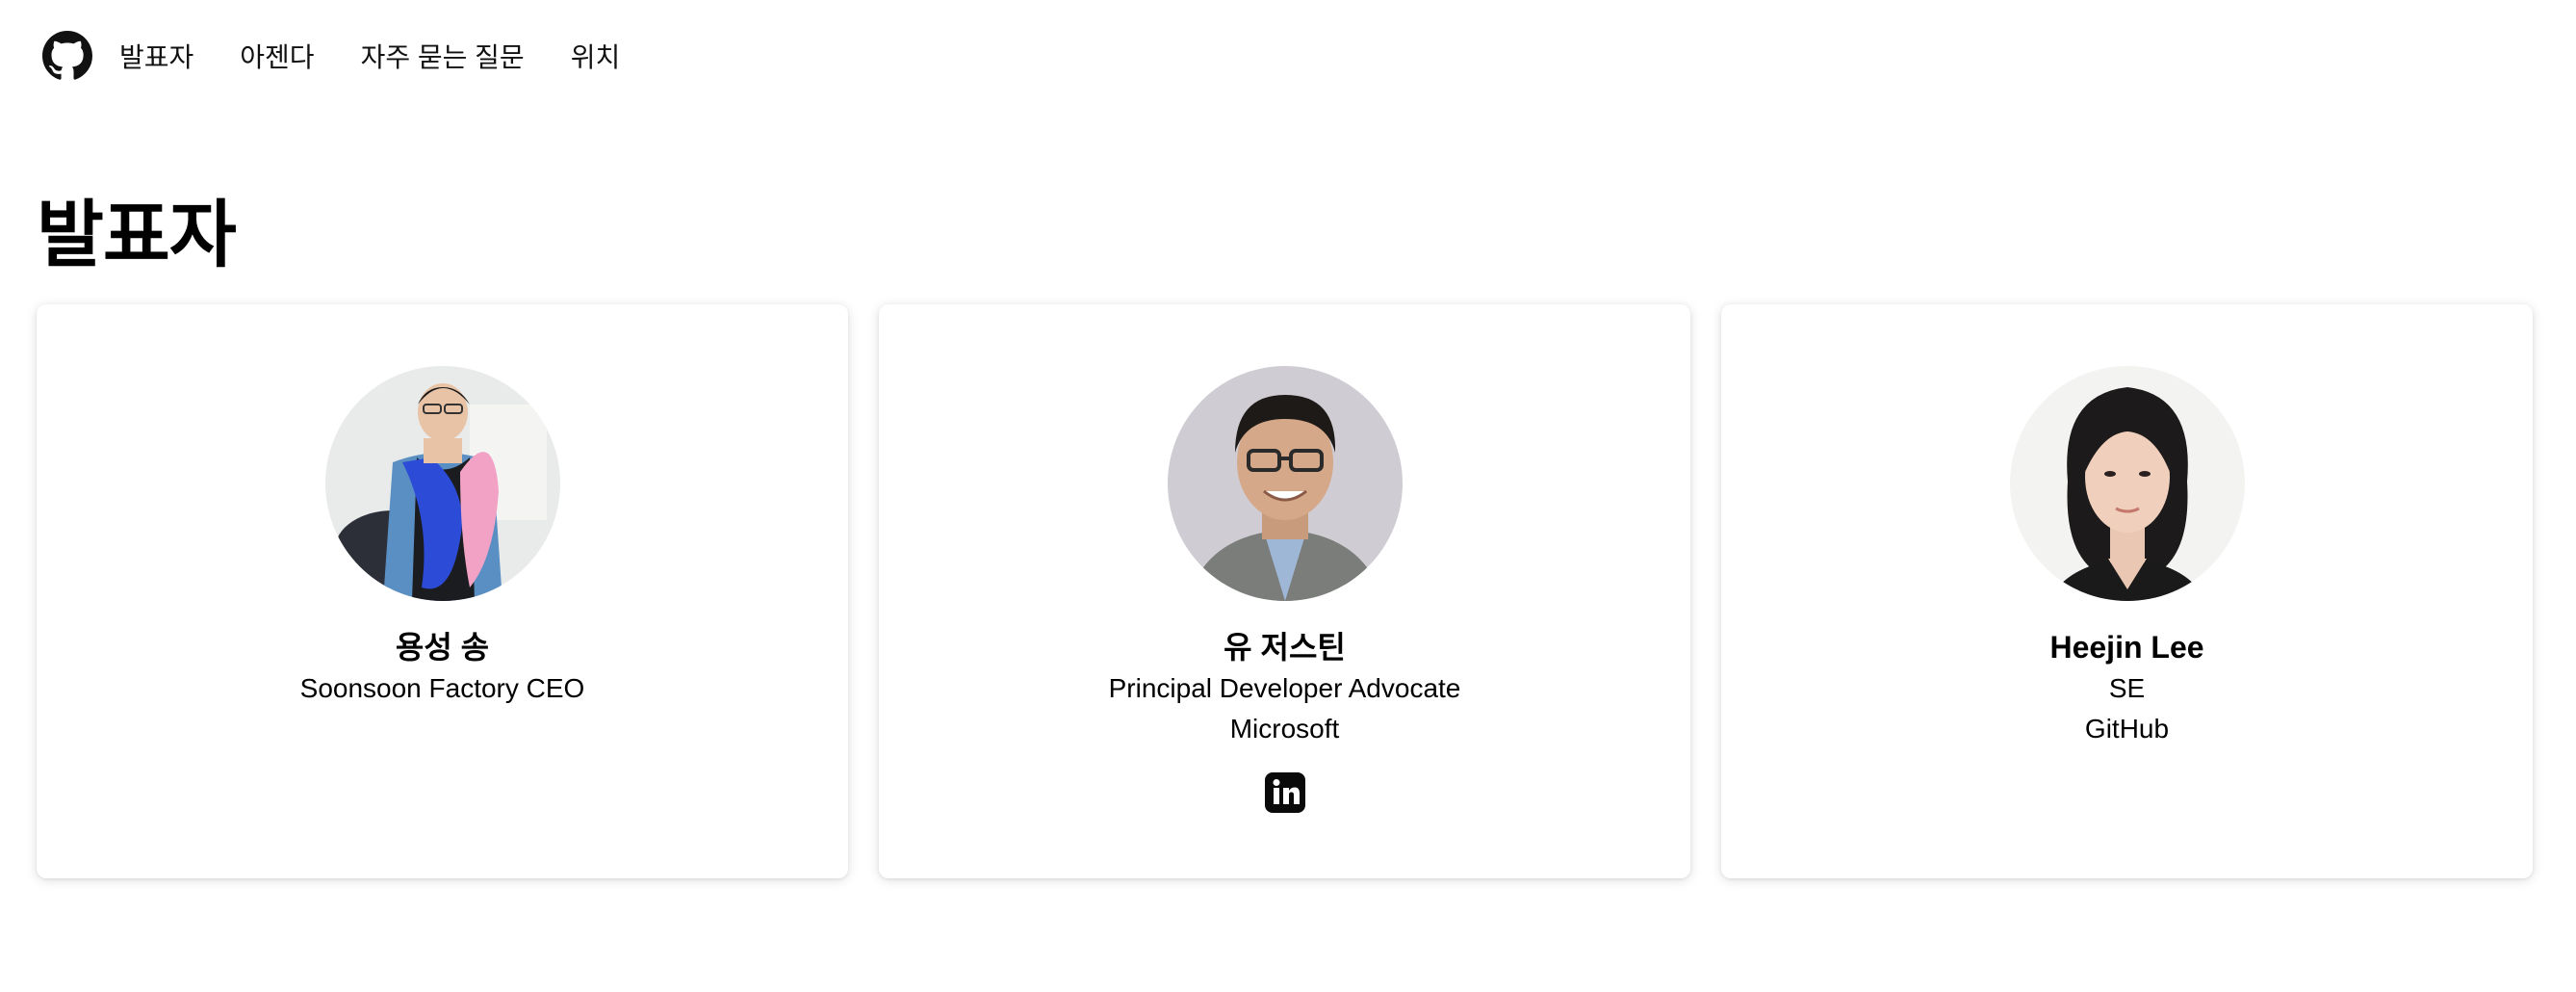  I want to click on page-title: 발표자, so click(137, 235).